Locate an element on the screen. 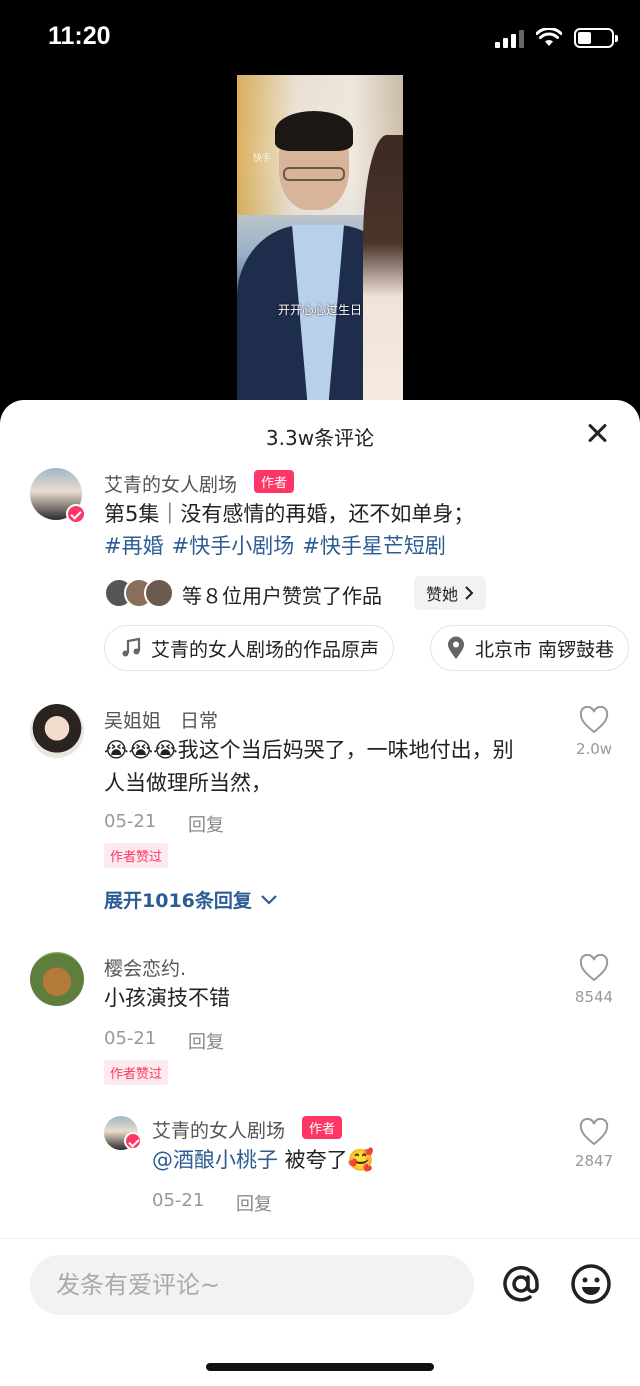 This screenshot has height=1386, width=640. like-count: 2847 is located at coordinates (594, 1161).